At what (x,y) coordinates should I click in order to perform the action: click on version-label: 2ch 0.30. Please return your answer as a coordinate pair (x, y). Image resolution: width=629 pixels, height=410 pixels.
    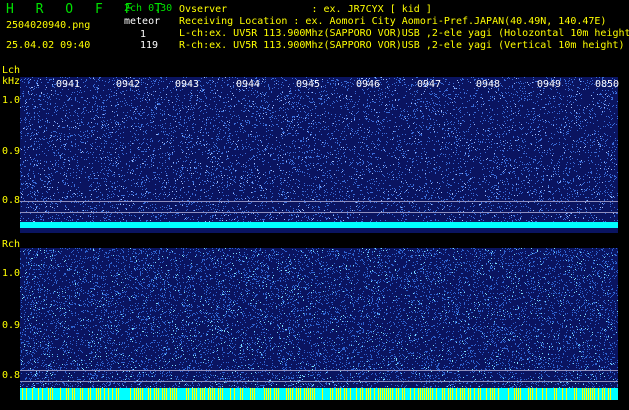
    Looking at the image, I should click on (148, 9).